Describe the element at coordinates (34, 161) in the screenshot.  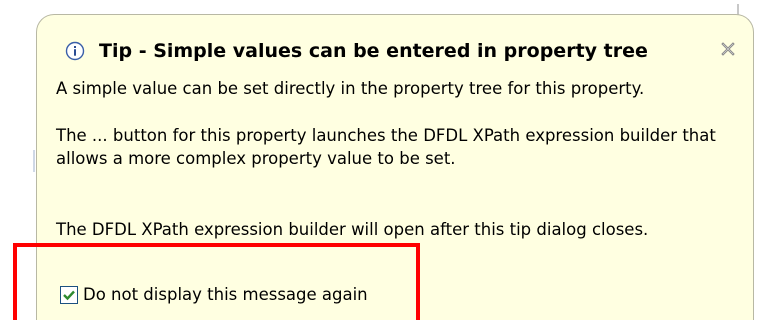
I see `background-fragment` at that location.